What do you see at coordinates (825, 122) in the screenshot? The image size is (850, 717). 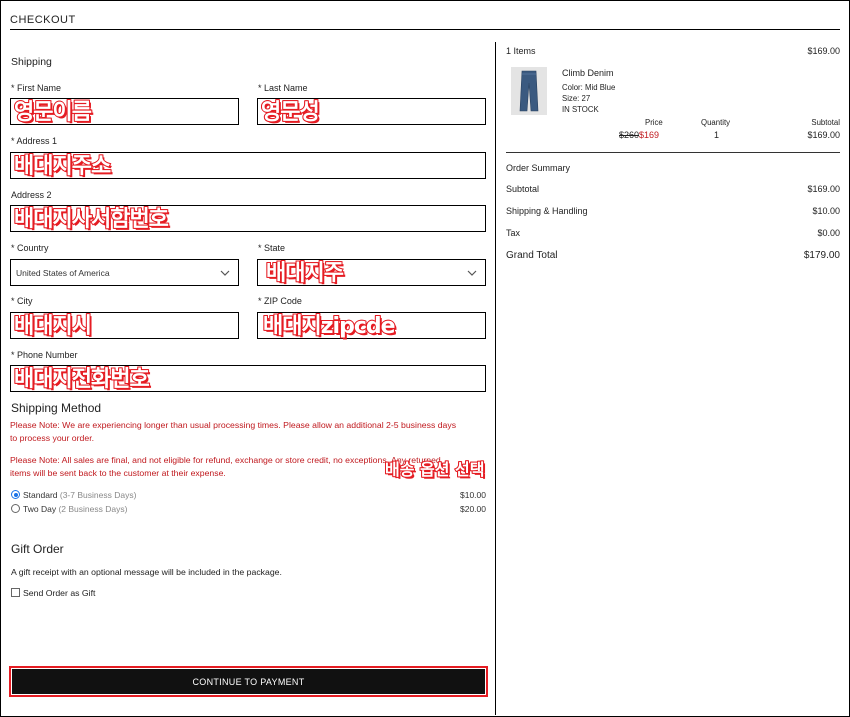 I see `subtotal-header: Subtotal` at bounding box center [825, 122].